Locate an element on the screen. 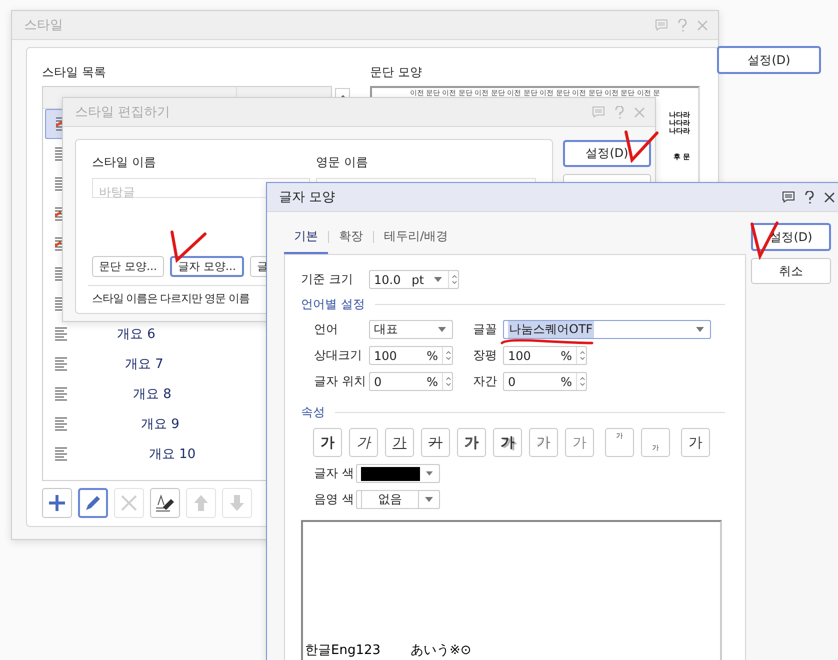  list-label: 스타일 목록 is located at coordinates (74, 72).